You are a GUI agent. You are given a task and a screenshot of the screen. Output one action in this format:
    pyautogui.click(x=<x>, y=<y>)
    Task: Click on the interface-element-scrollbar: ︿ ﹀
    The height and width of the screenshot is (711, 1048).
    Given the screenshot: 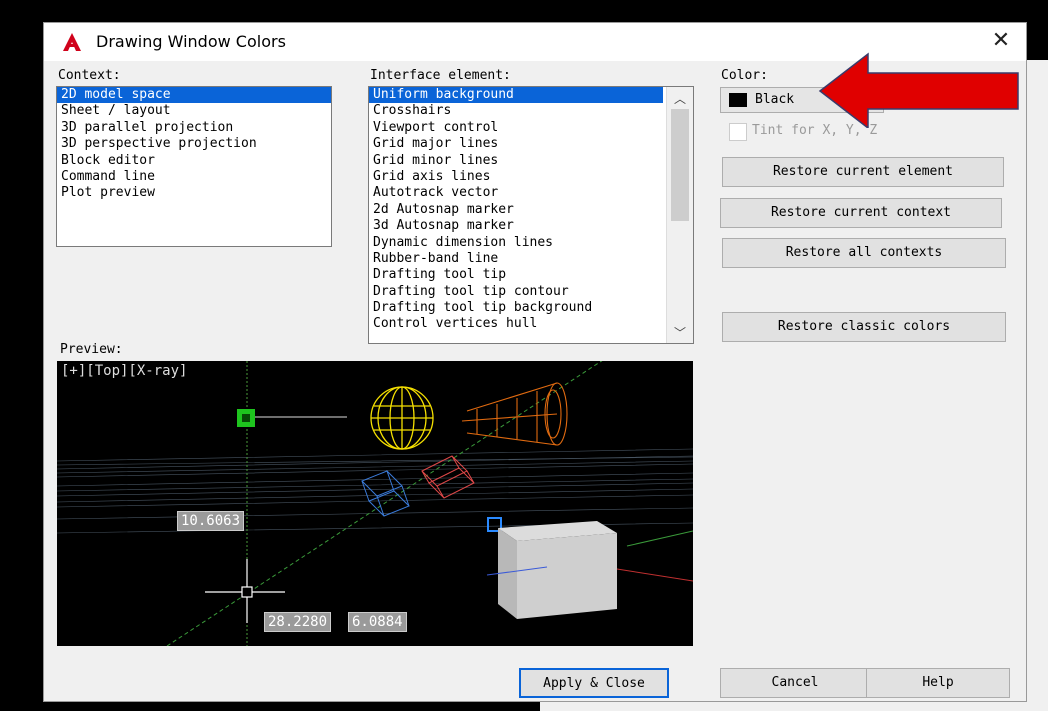 What is the action you would take?
    pyautogui.click(x=679, y=215)
    